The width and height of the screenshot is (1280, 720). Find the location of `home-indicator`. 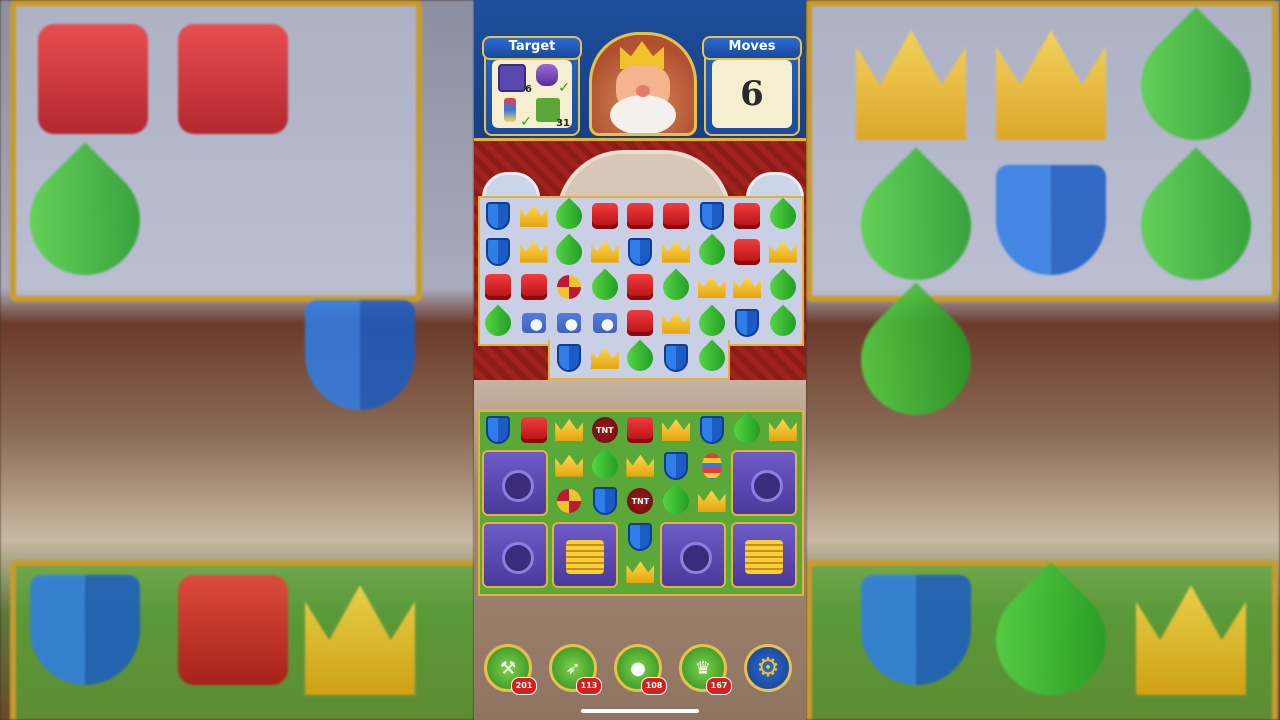

home-indicator is located at coordinates (640, 711).